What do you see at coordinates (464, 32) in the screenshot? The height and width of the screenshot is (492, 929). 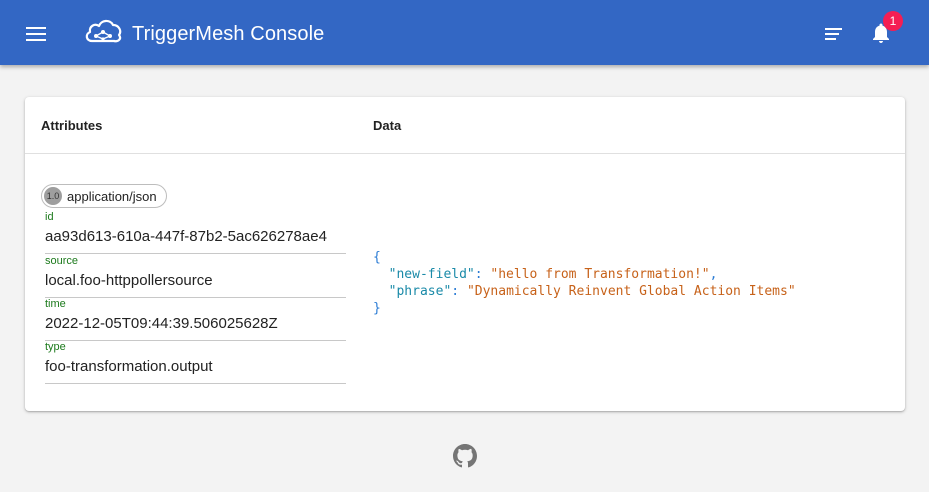 I see `app-bar: TriggerMesh Console 1` at bounding box center [464, 32].